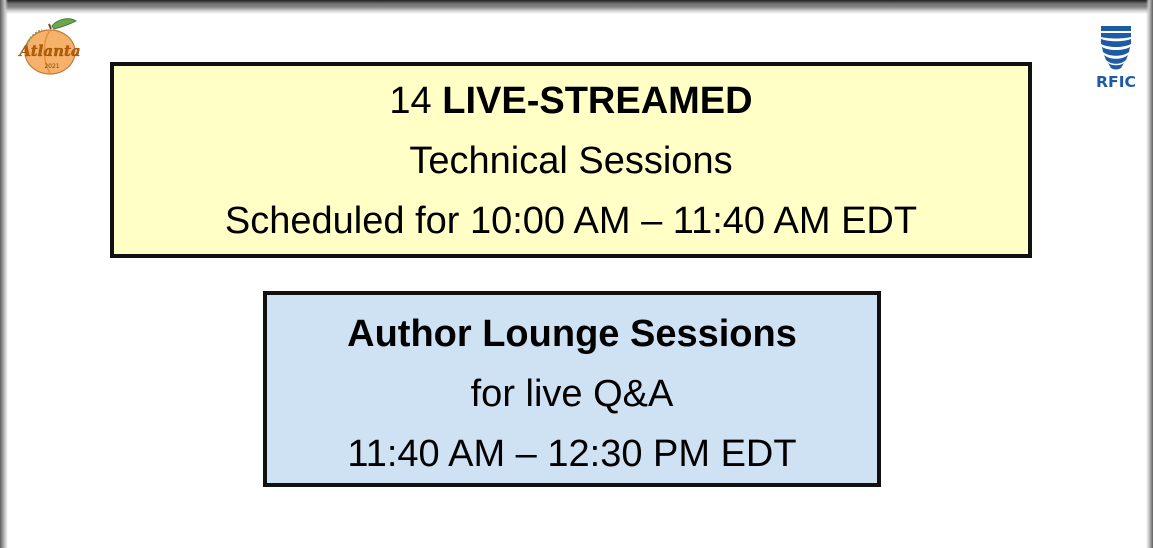  What do you see at coordinates (572, 334) in the screenshot?
I see `author-lounge-title: Author Lounge Sessions` at bounding box center [572, 334].